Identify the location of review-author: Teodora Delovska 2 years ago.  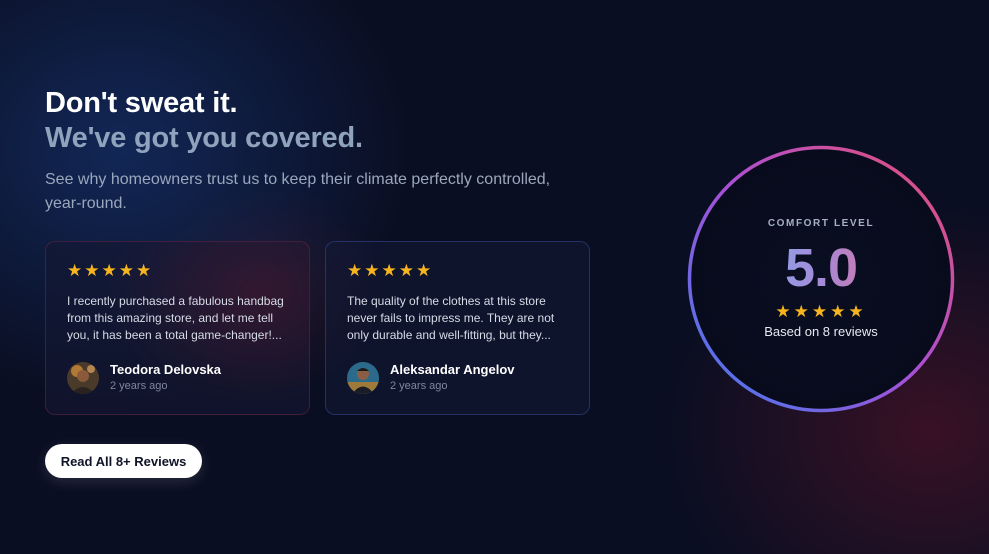
(144, 378).